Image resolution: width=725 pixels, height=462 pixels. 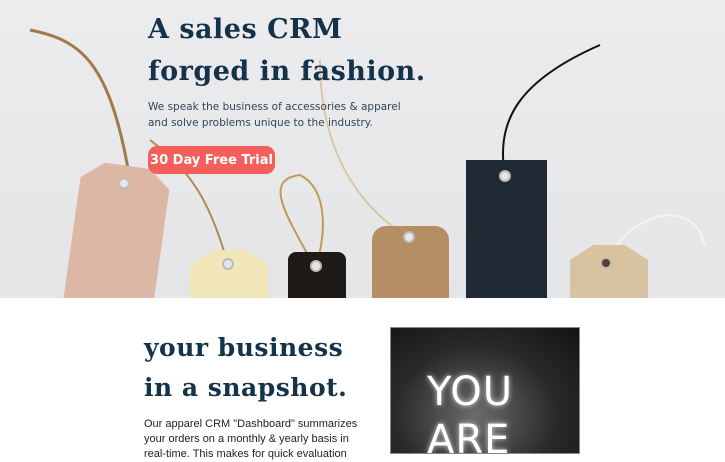 I want to click on neon-sign-image: YOU ARE, so click(x=485, y=390).